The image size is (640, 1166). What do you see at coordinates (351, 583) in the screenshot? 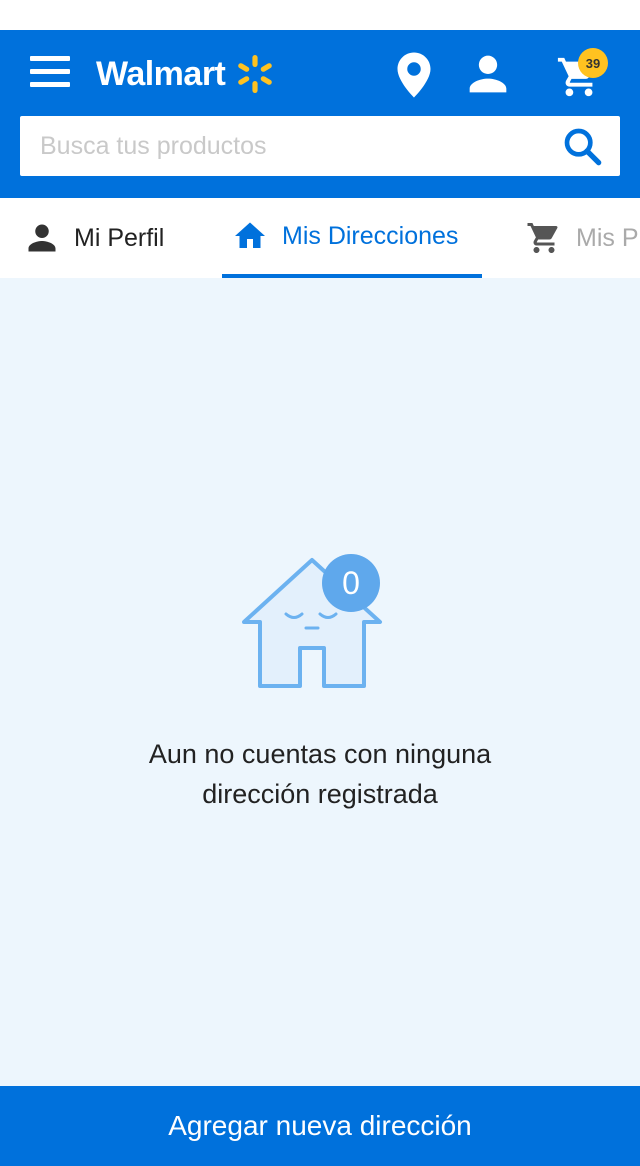
I see `address-count-badge: 0` at bounding box center [351, 583].